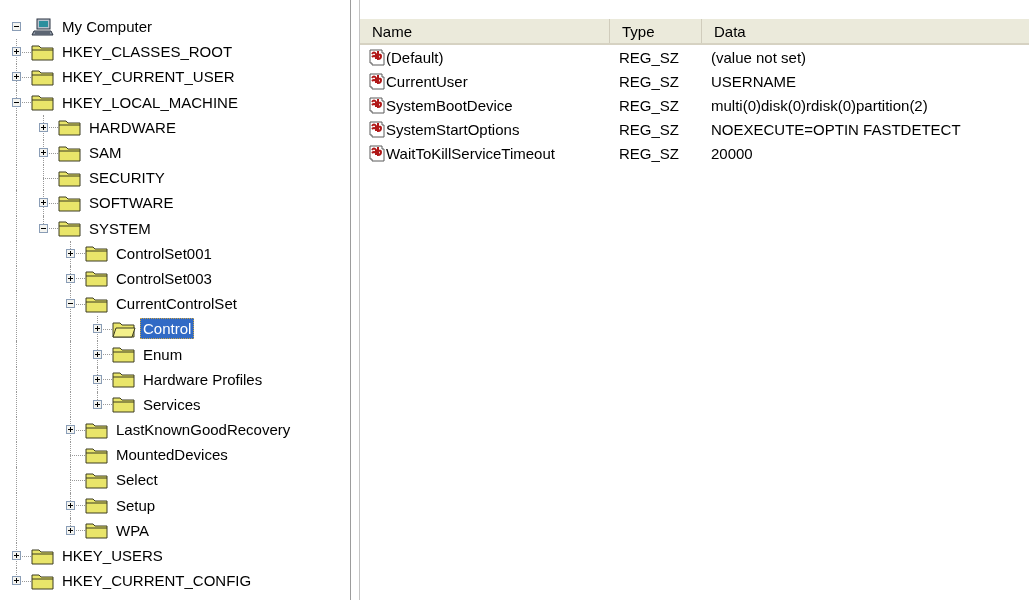 The width and height of the screenshot is (1029, 600). I want to click on tree-item: HARDWARE, so click(132, 127).